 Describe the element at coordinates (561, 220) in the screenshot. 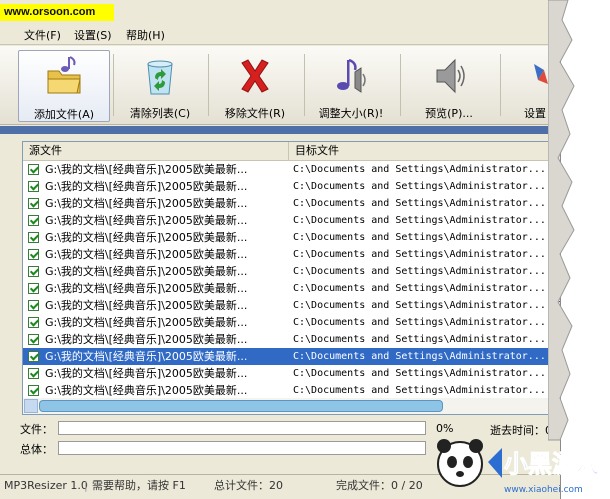

I see `torn-paper-edge` at that location.